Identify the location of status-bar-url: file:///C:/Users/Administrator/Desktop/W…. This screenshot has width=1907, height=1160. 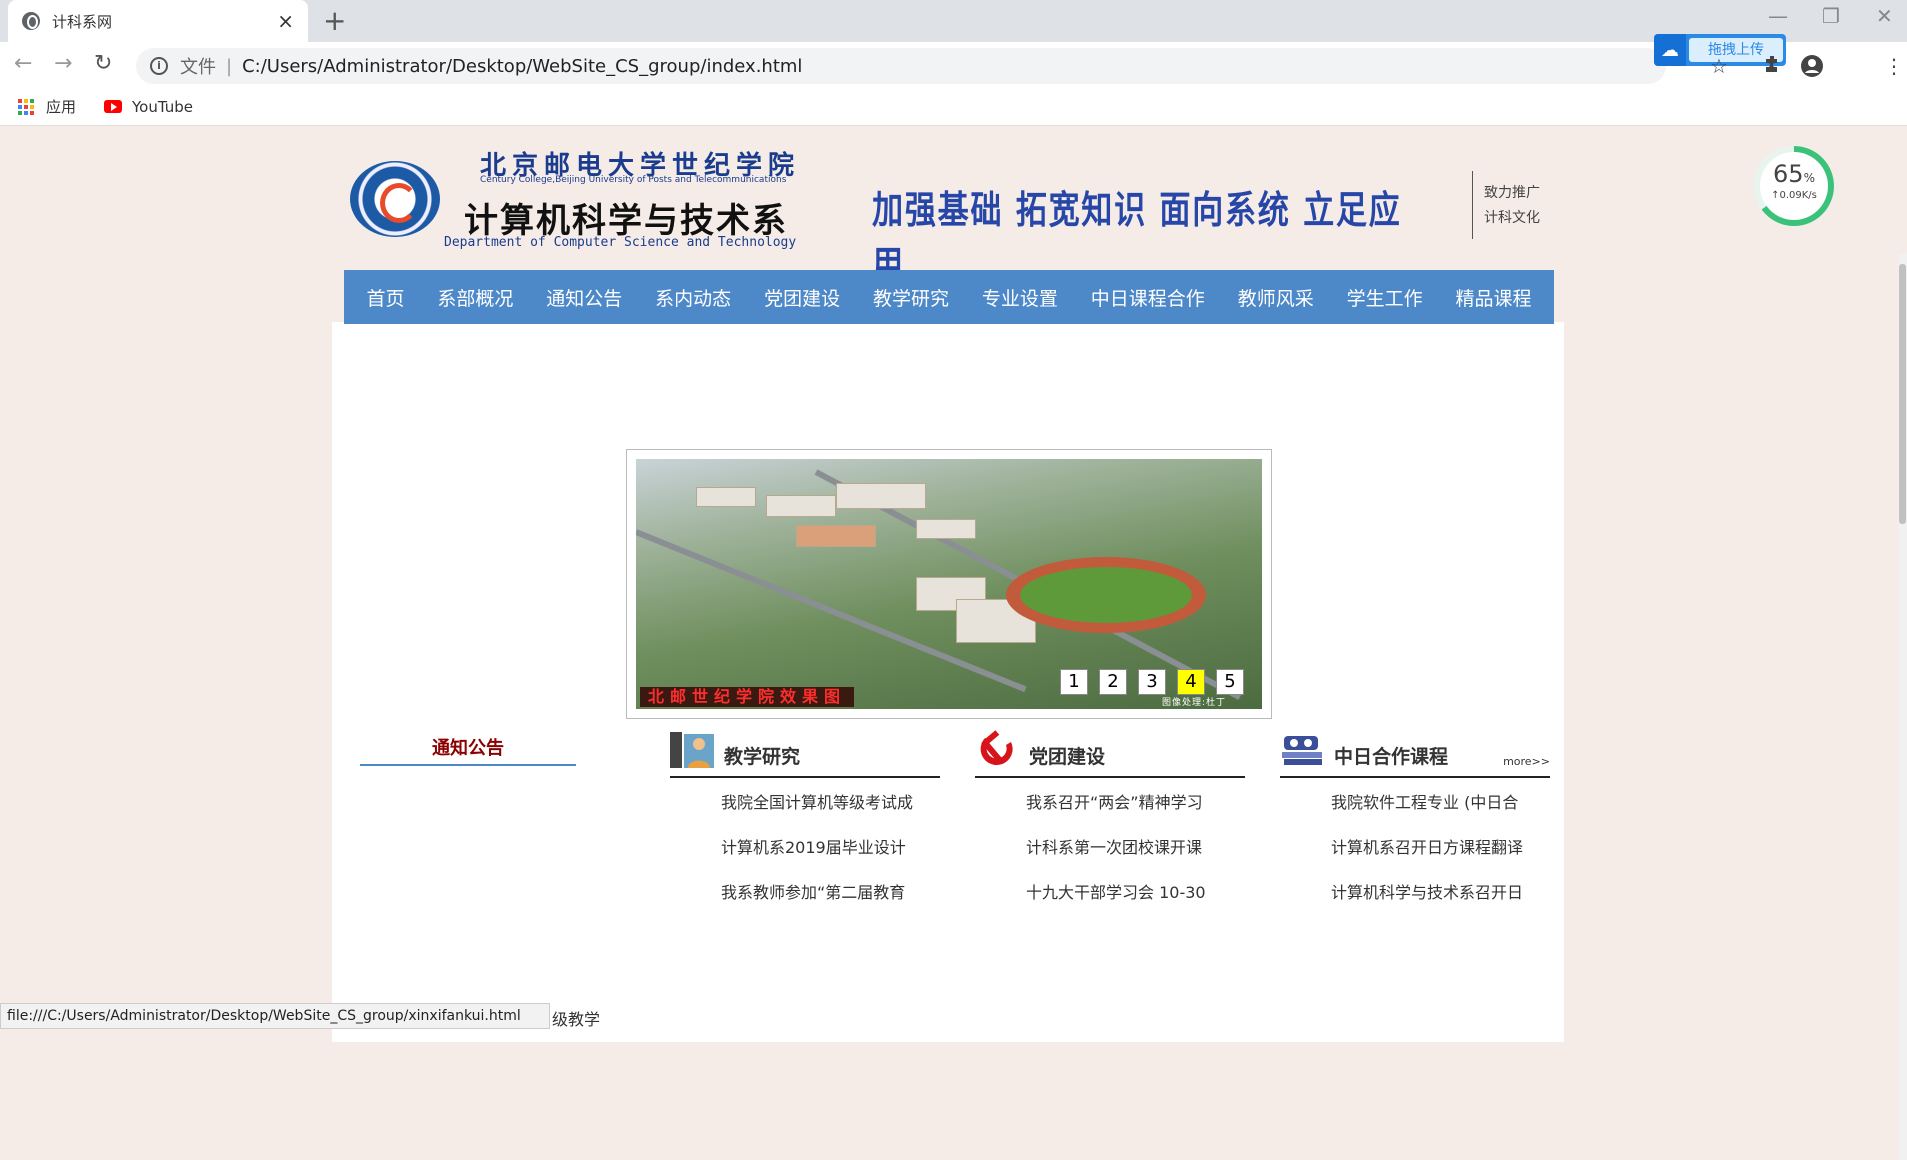
(275, 1016).